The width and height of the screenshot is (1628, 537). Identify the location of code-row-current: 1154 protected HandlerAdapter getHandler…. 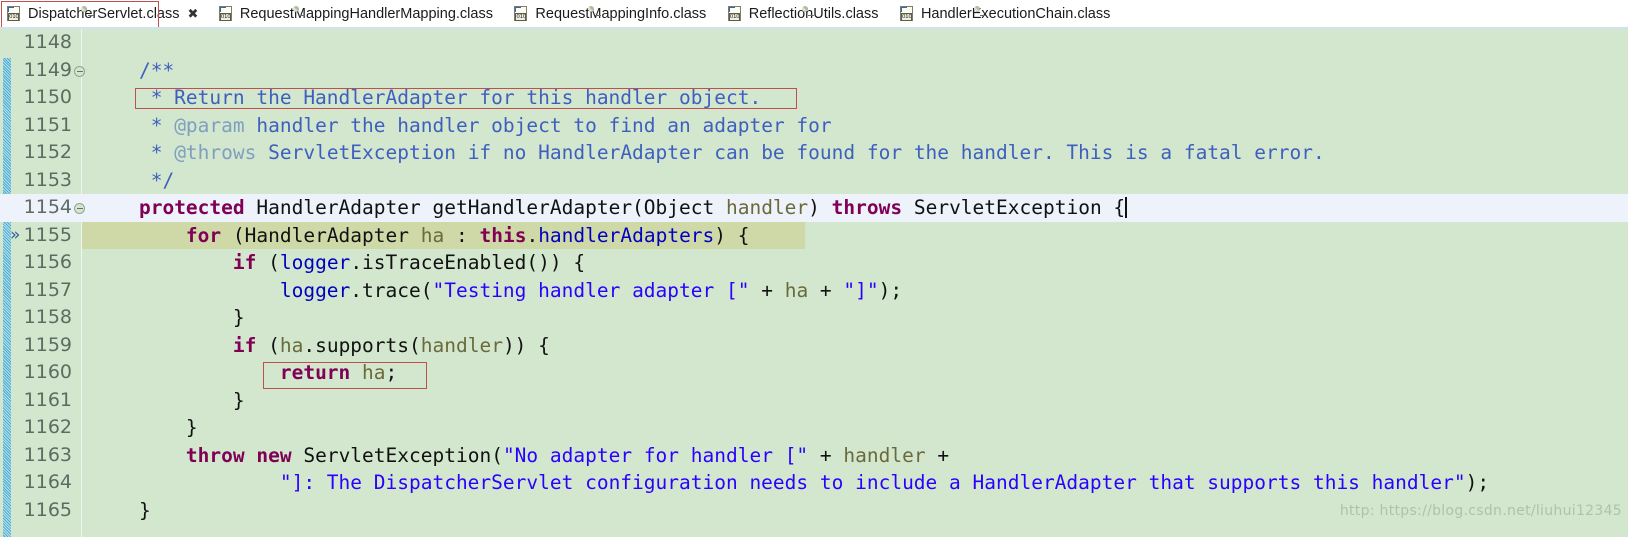
(814, 208).